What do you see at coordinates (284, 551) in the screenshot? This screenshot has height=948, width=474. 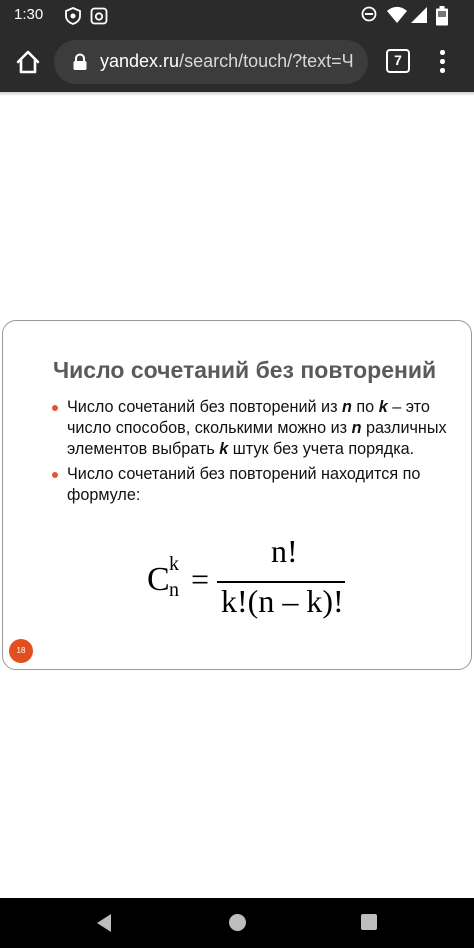 I see `formula-numerator: n!` at bounding box center [284, 551].